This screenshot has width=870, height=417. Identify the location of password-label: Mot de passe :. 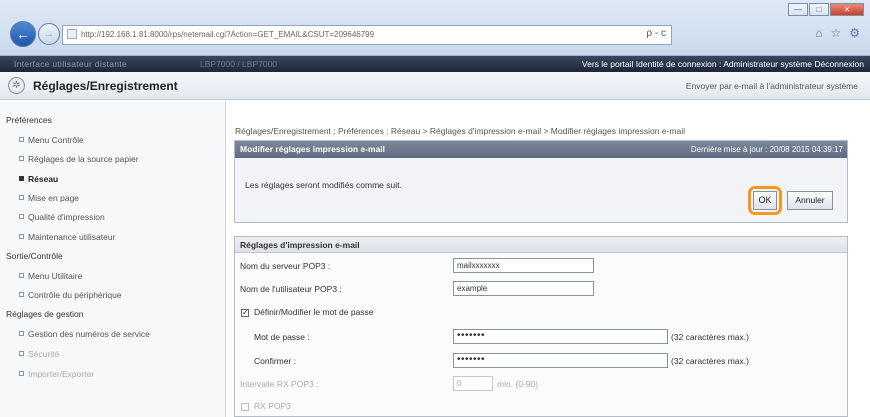
(282, 337).